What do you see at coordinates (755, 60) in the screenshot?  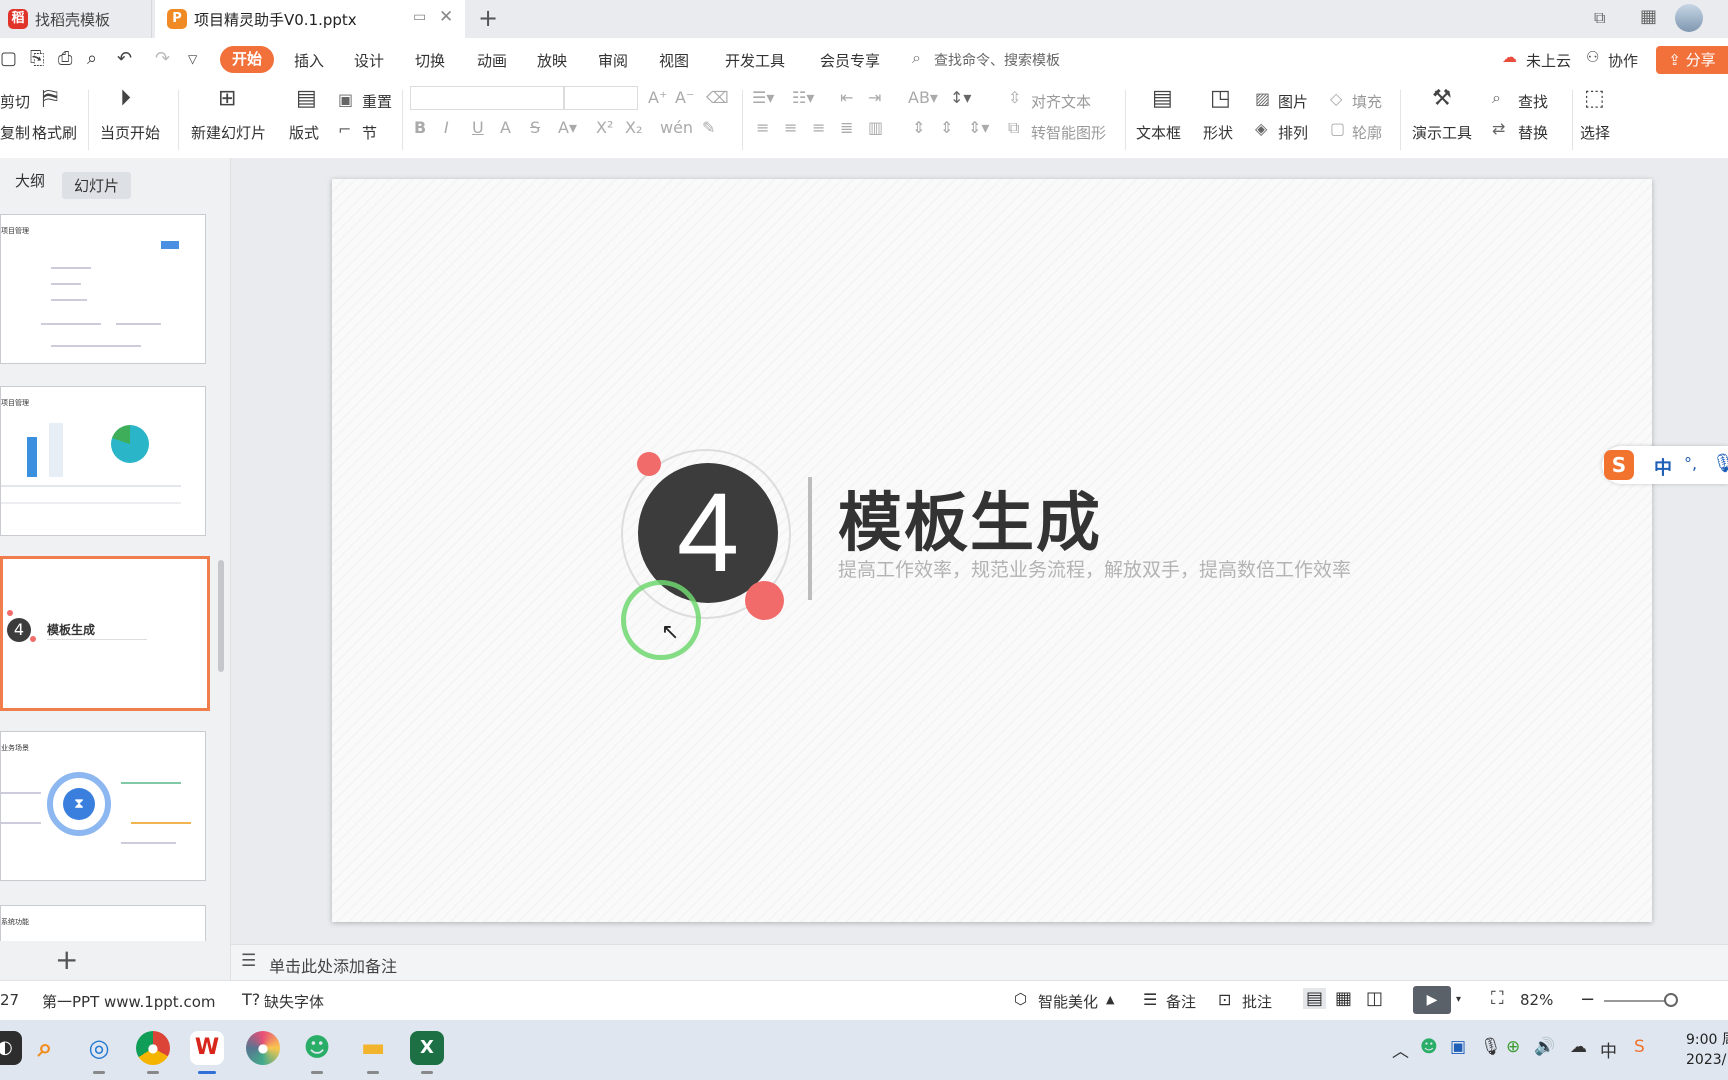 I see `menu-developer: 开发工具` at bounding box center [755, 60].